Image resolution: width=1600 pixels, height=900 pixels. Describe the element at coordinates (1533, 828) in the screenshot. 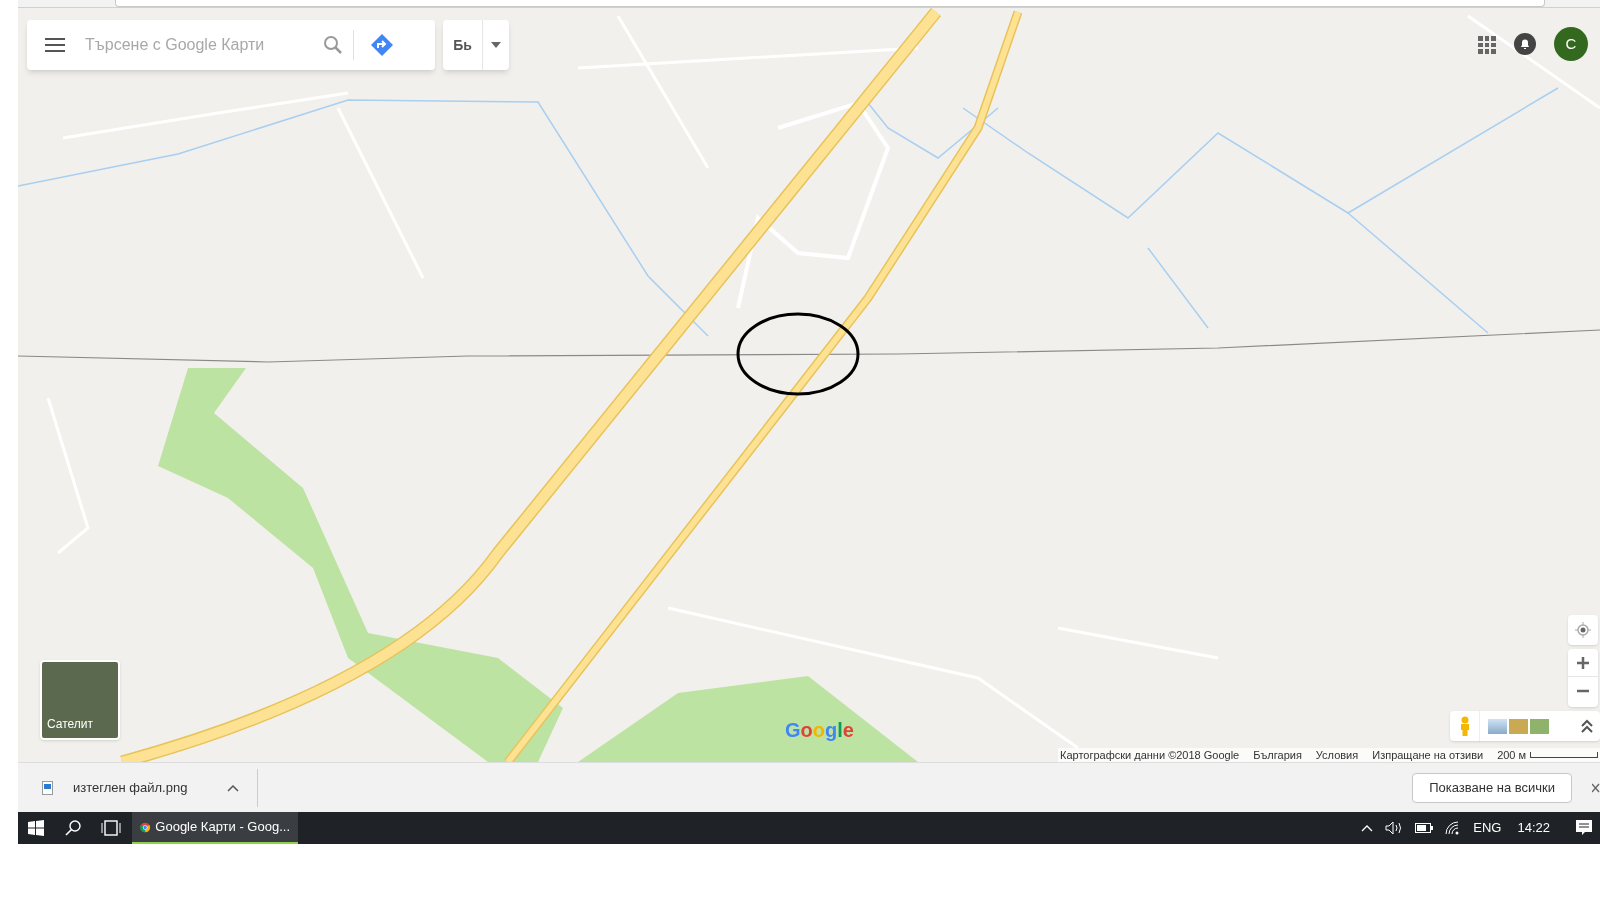

I see `clock: 14:22` at that location.